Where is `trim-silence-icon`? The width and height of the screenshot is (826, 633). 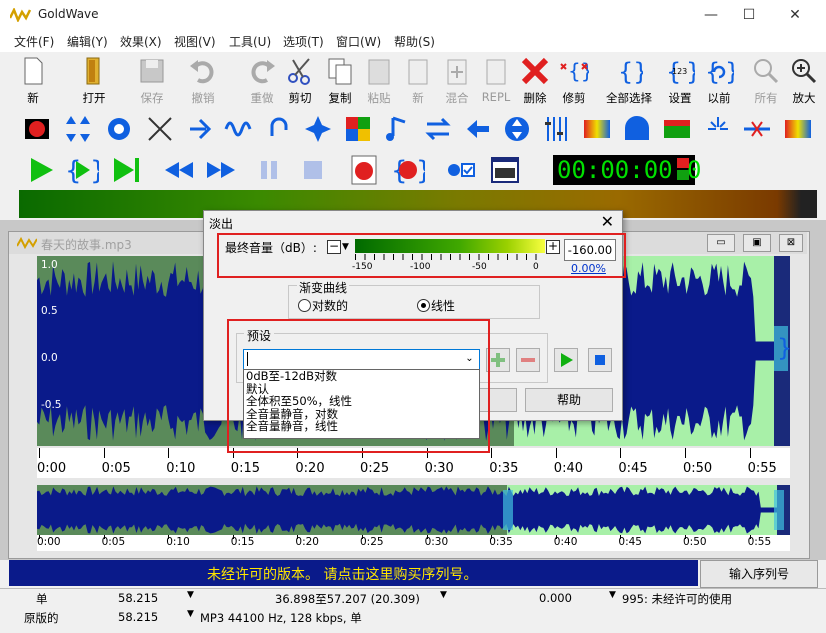 trim-silence-icon is located at coordinates (757, 129).